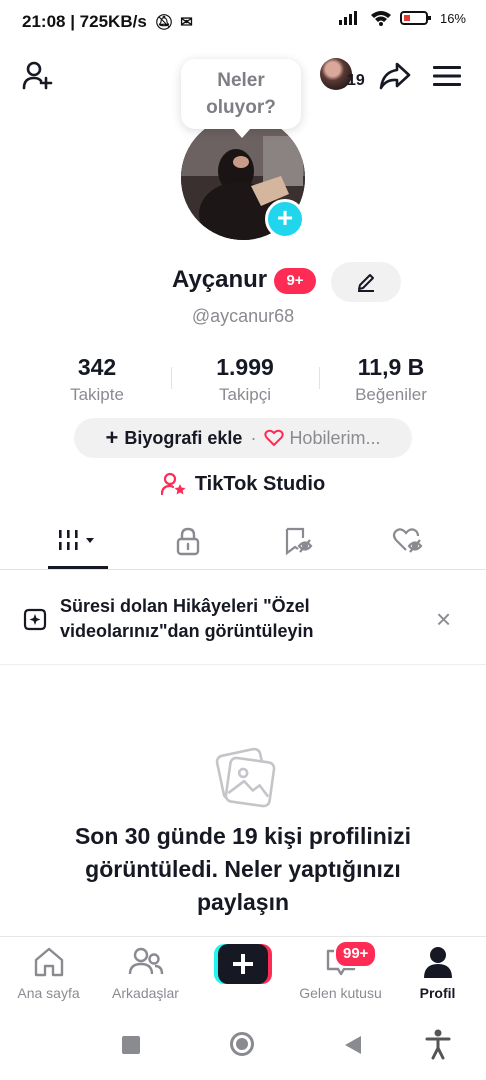 Image resolution: width=486 pixels, height=1080 pixels. I want to click on plus-icon: +, so click(112, 437).